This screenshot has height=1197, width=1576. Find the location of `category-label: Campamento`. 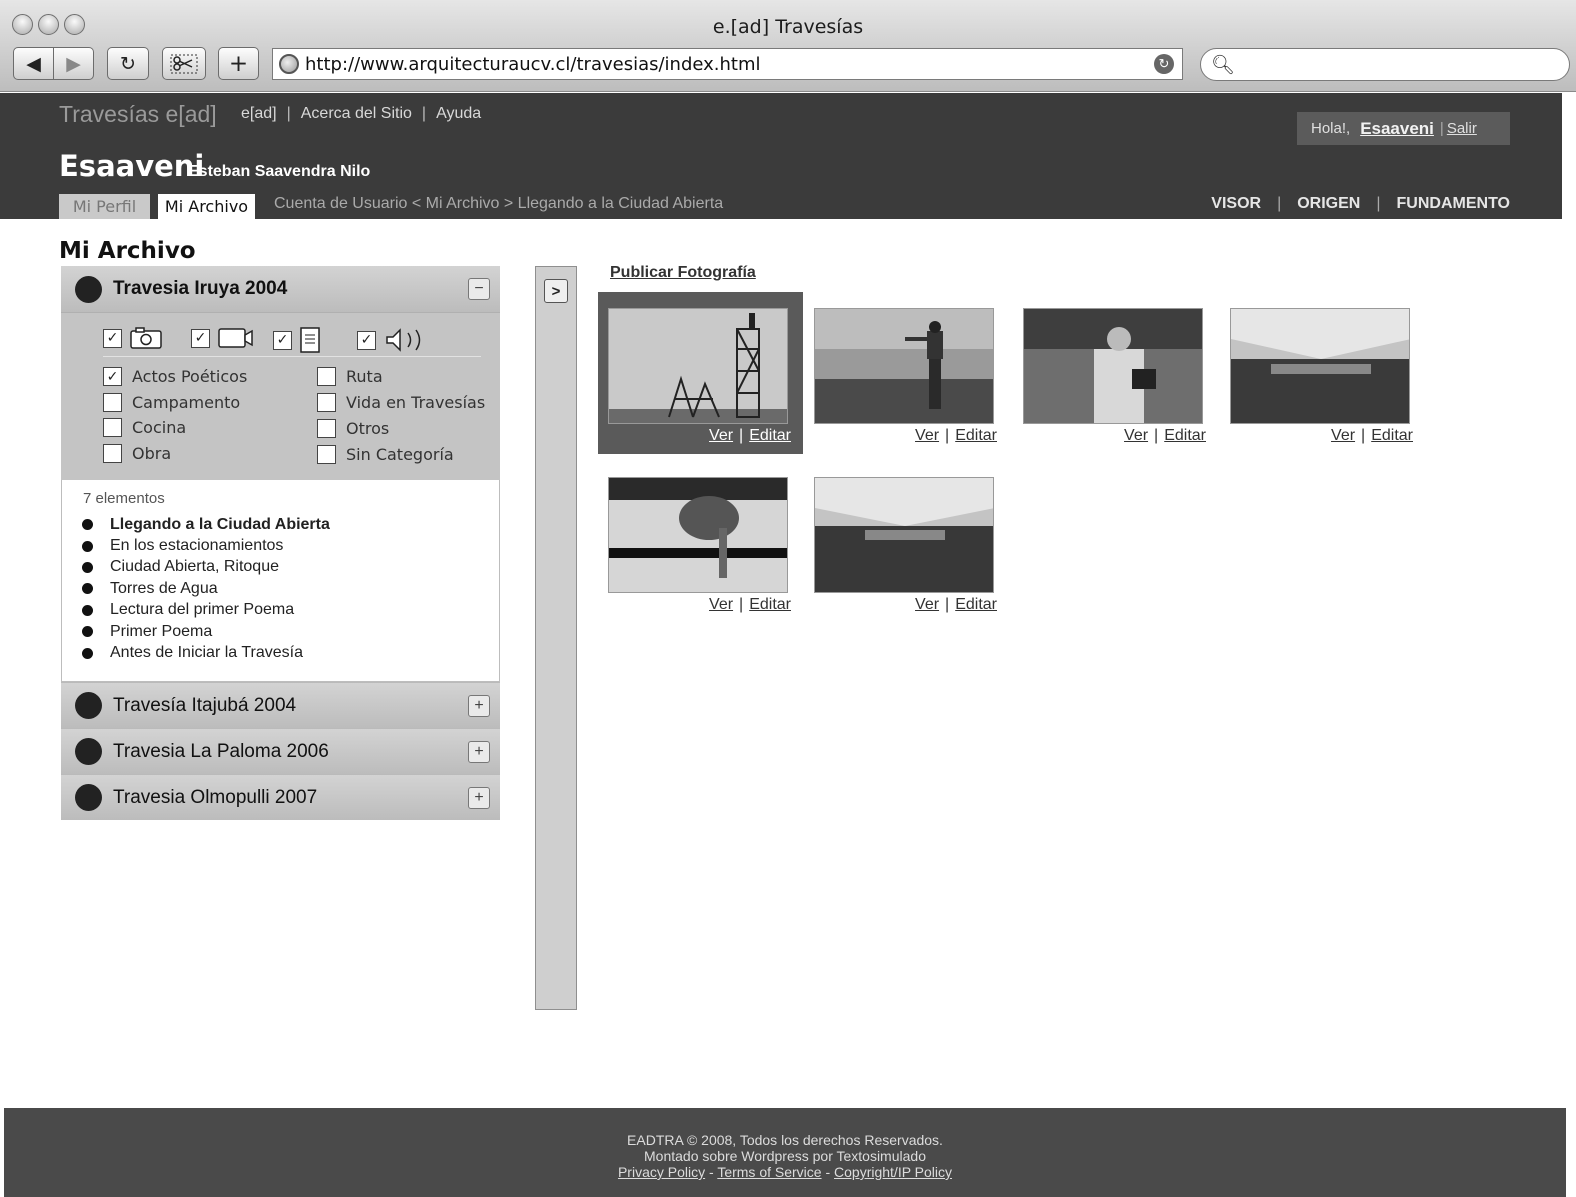

category-label: Campamento is located at coordinates (186, 402).